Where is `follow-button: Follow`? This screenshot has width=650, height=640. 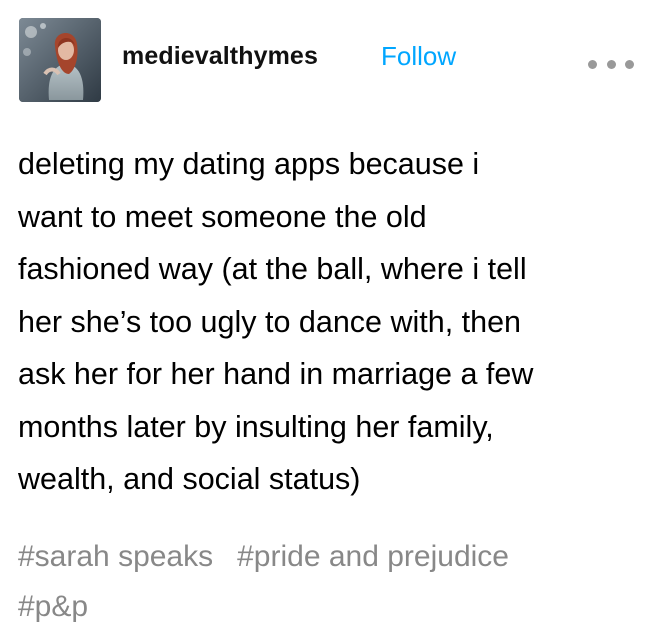 follow-button: Follow is located at coordinates (418, 56).